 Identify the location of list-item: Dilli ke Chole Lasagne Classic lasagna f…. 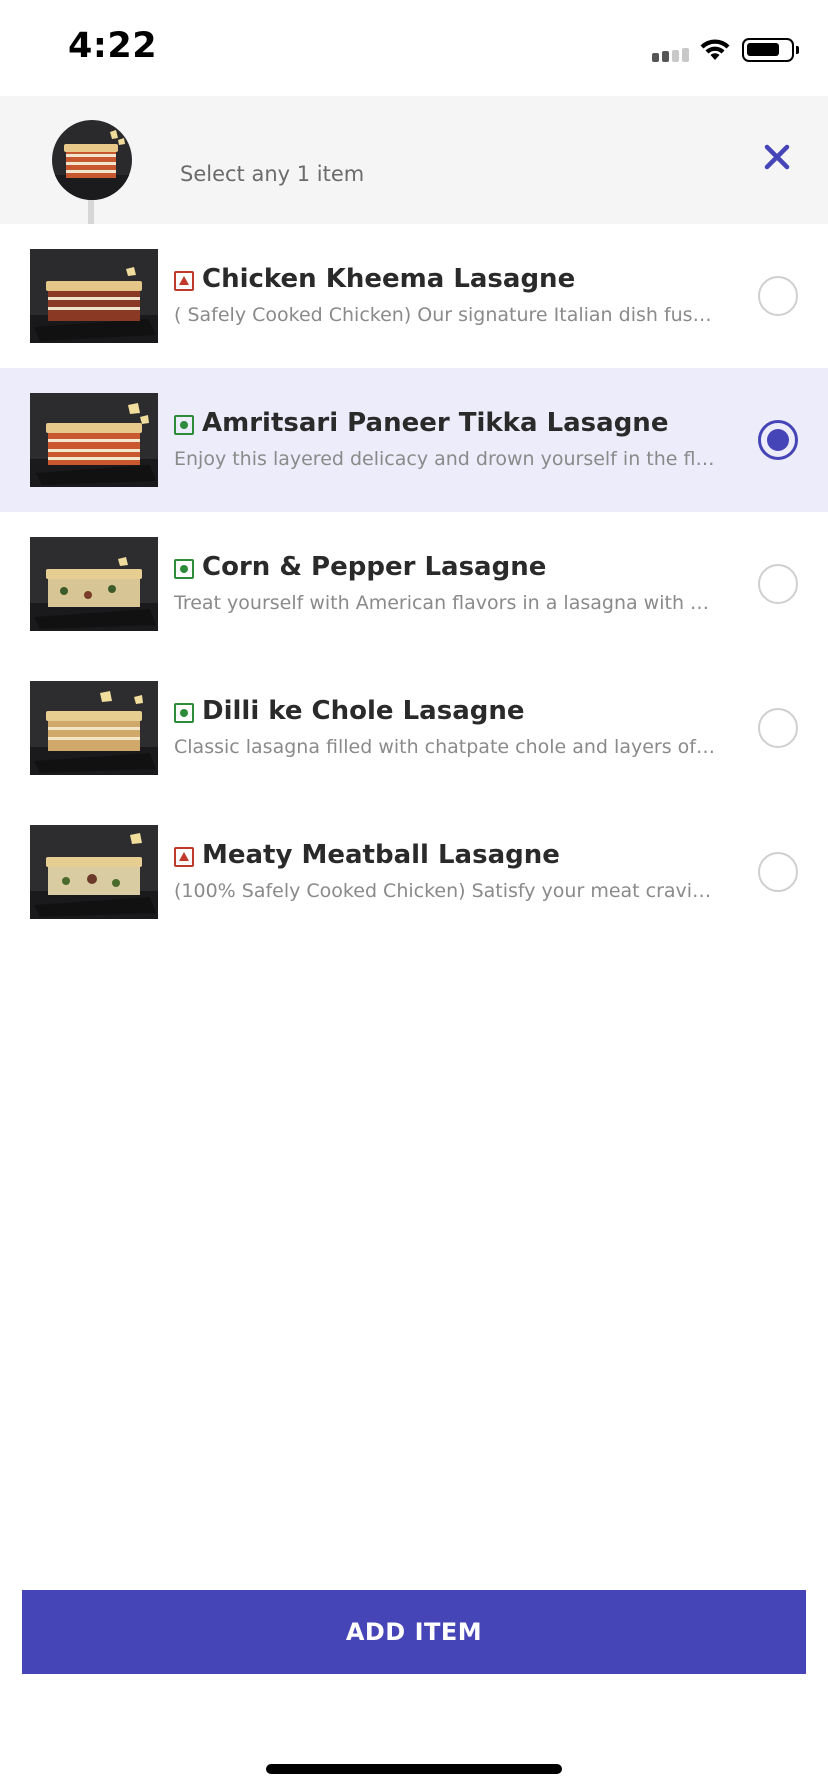
(414, 728).